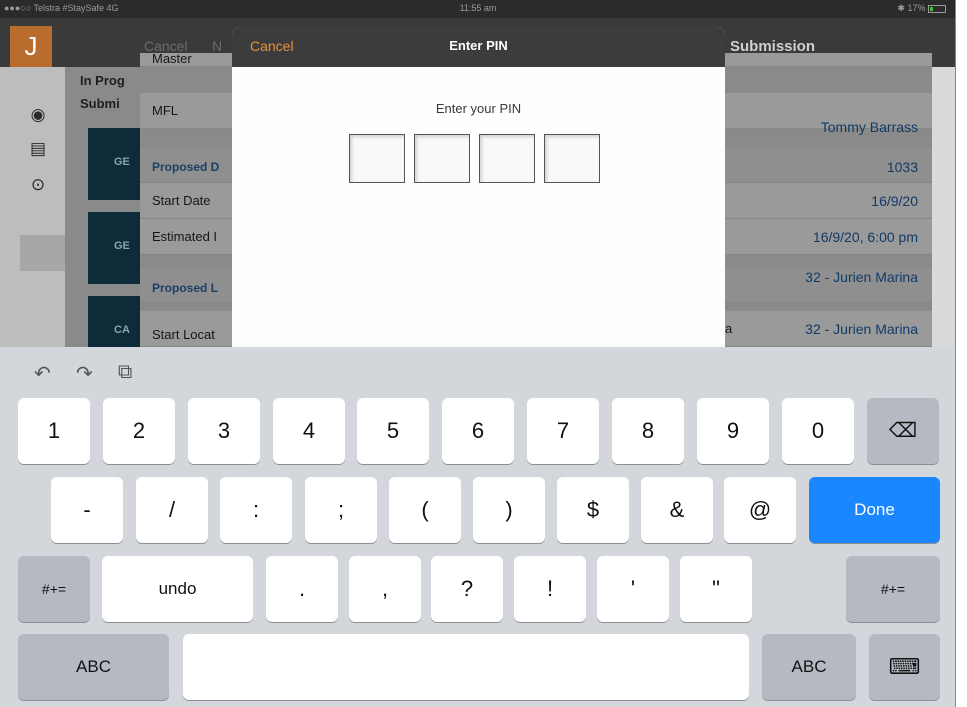 The width and height of the screenshot is (967, 707). I want to click on symbols-key-right: #+=, so click(893, 589).